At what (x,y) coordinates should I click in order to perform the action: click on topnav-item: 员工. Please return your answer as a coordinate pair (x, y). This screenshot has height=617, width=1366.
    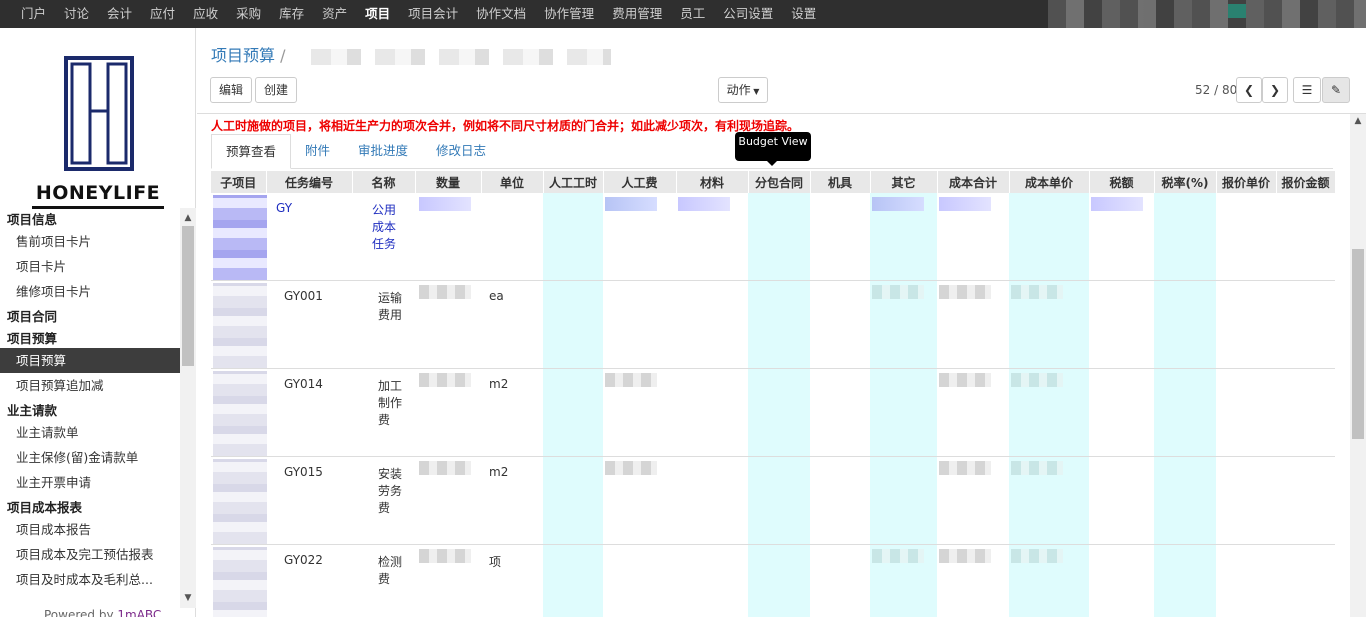
    Looking at the image, I should click on (692, 14).